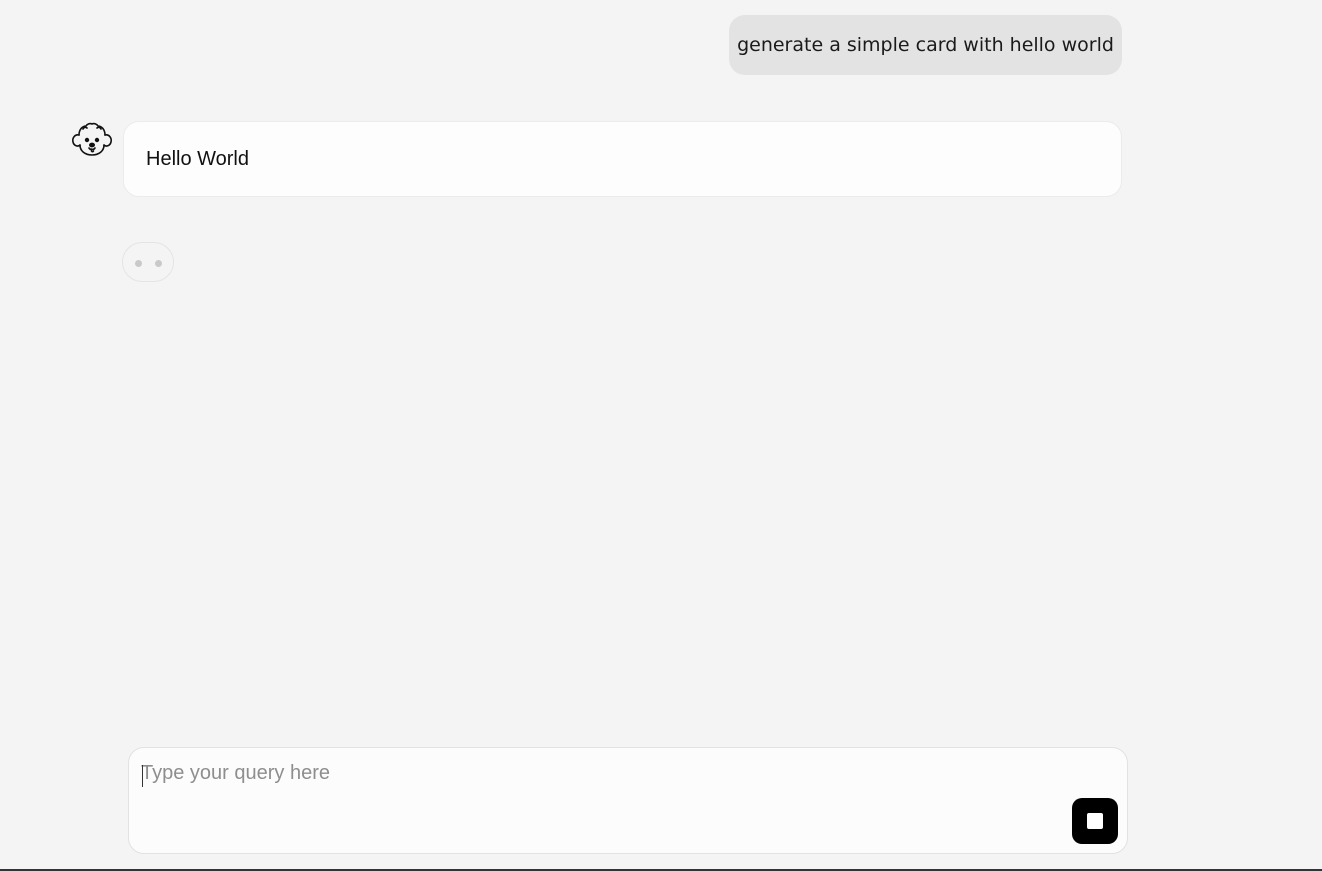 The height and width of the screenshot is (871, 1322). Describe the element at coordinates (148, 262) in the screenshot. I see `typing-indicator` at that location.